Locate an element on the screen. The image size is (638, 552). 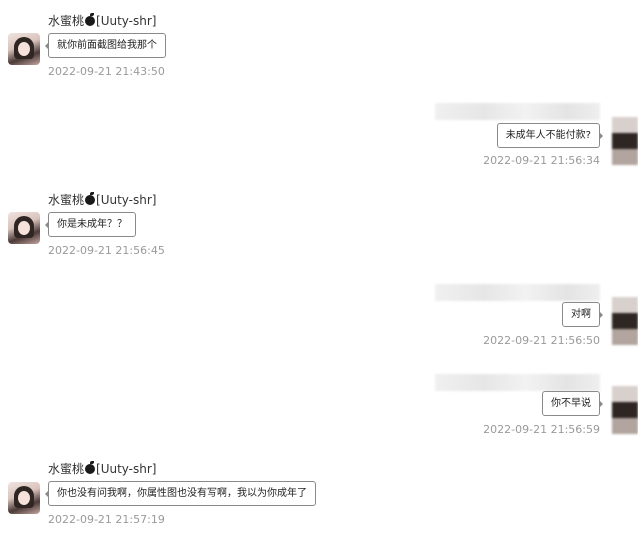
message-bubble: 你不早说 is located at coordinates (572, 403).